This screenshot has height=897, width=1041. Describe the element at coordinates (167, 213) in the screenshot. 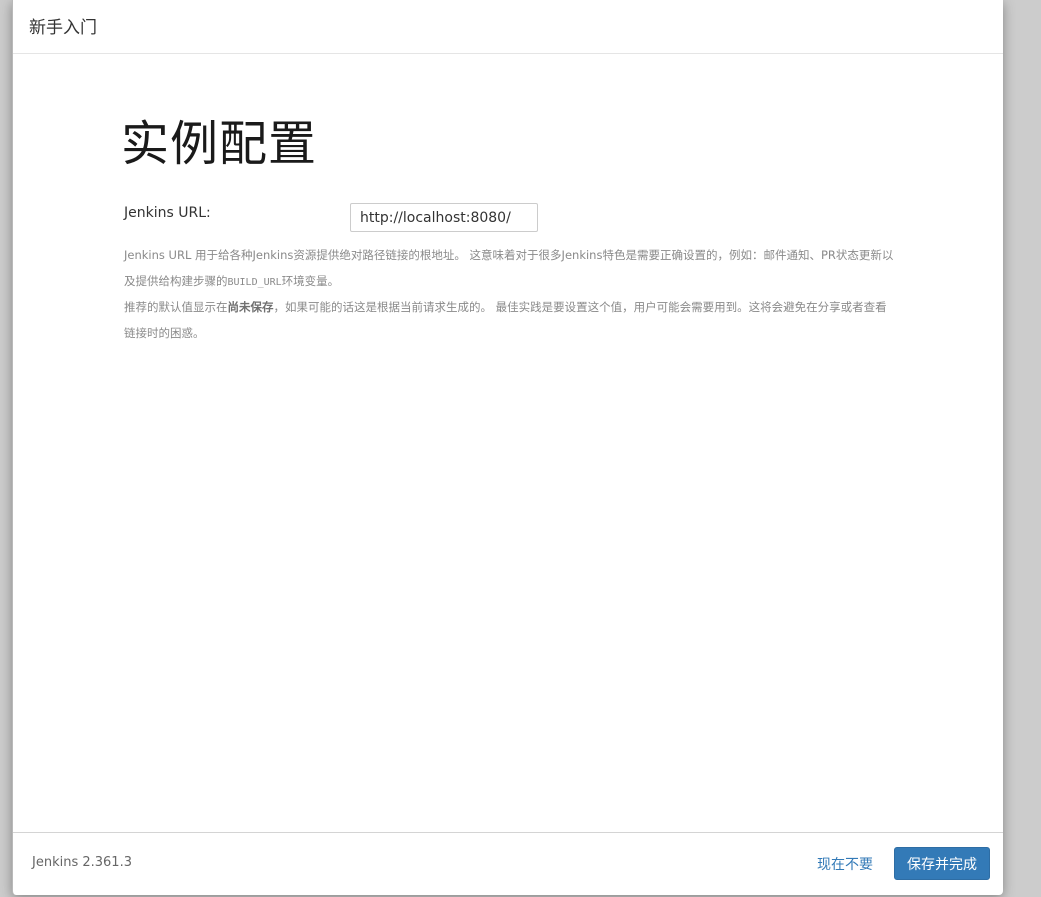

I see `jenkins-url-label: Jenkins URL:` at that location.